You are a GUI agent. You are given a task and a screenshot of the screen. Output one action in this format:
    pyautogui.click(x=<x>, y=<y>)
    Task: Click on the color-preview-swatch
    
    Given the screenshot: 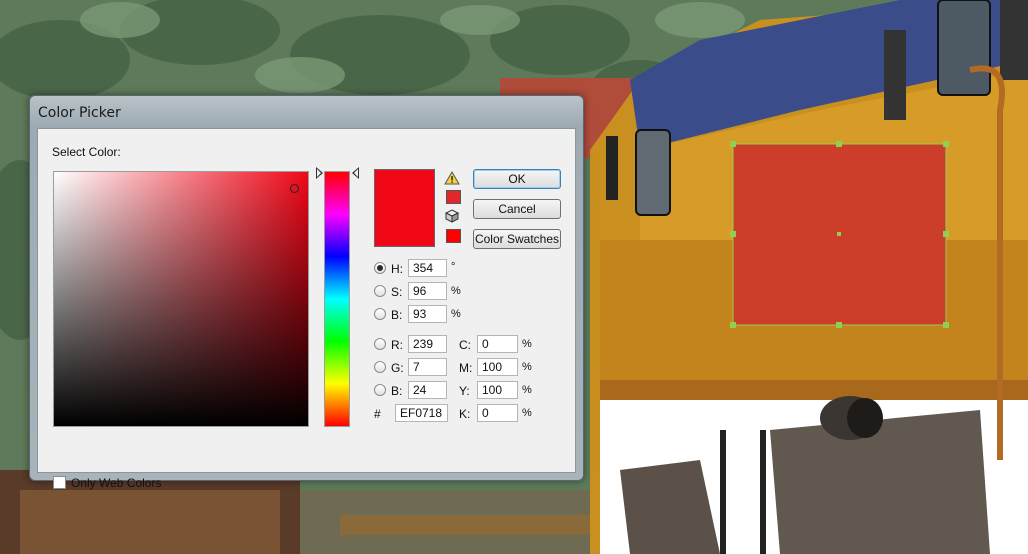 What is the action you would take?
    pyautogui.click(x=404, y=208)
    